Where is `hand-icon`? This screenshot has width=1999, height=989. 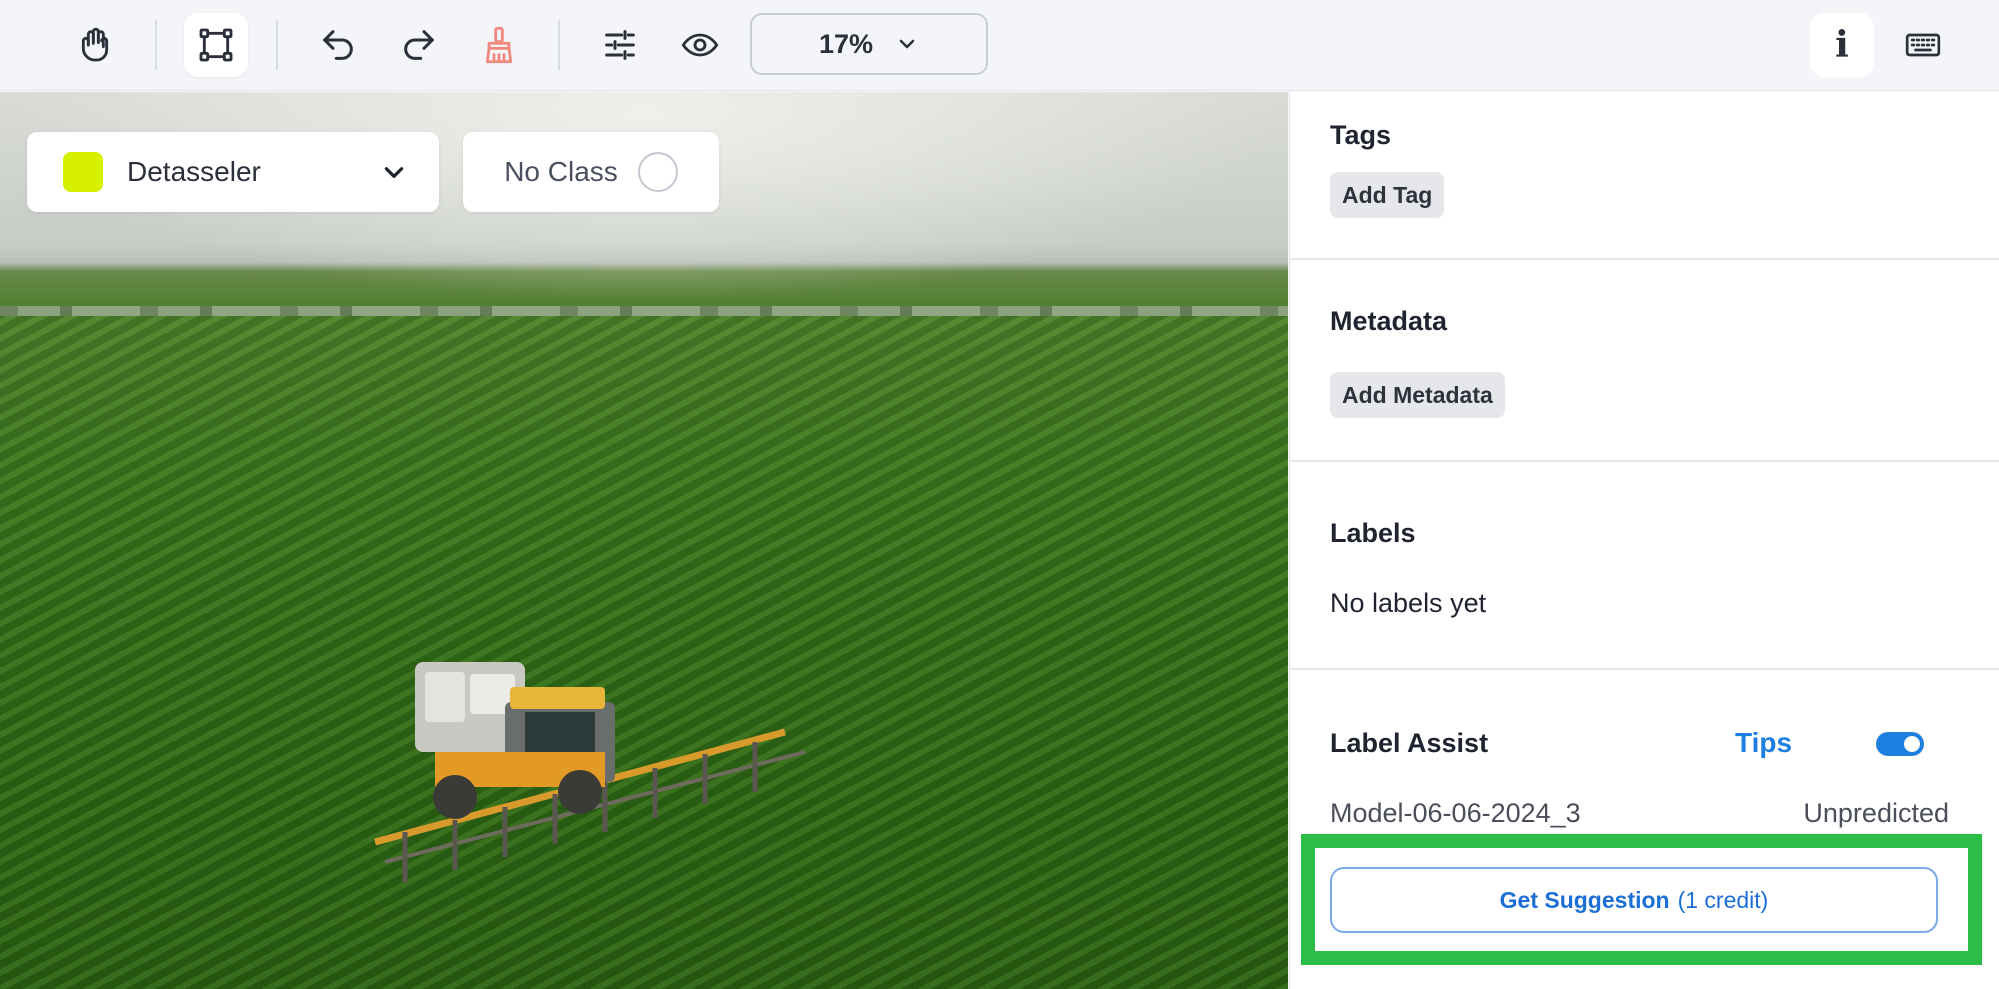 hand-icon is located at coordinates (95, 44).